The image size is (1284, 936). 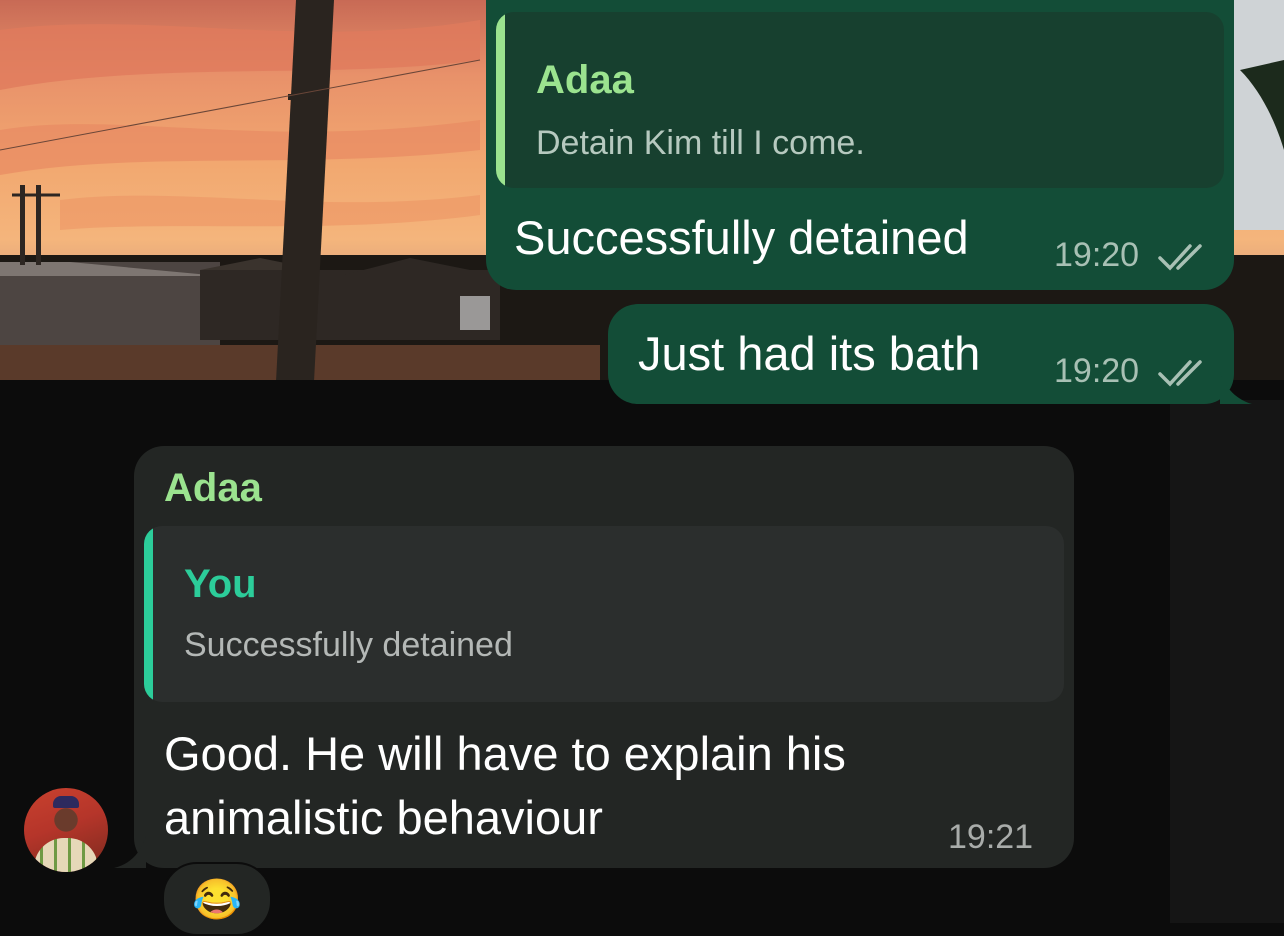 What do you see at coordinates (700, 143) in the screenshot?
I see `quote-text: Detain Kim till I come.` at bounding box center [700, 143].